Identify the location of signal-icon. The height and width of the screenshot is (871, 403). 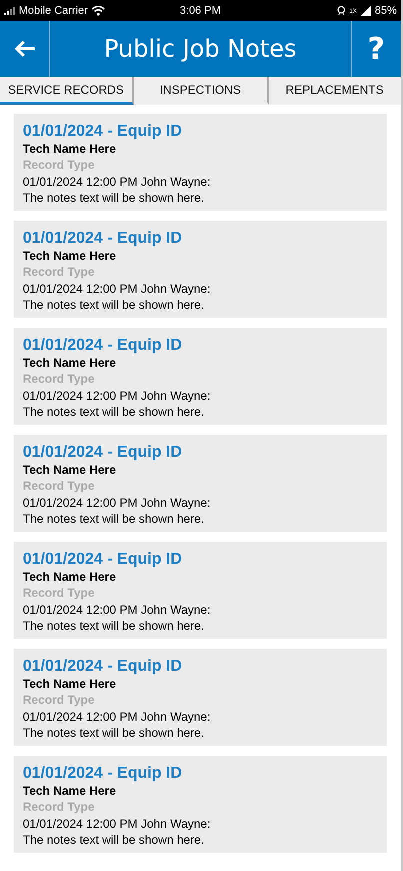
(9, 10).